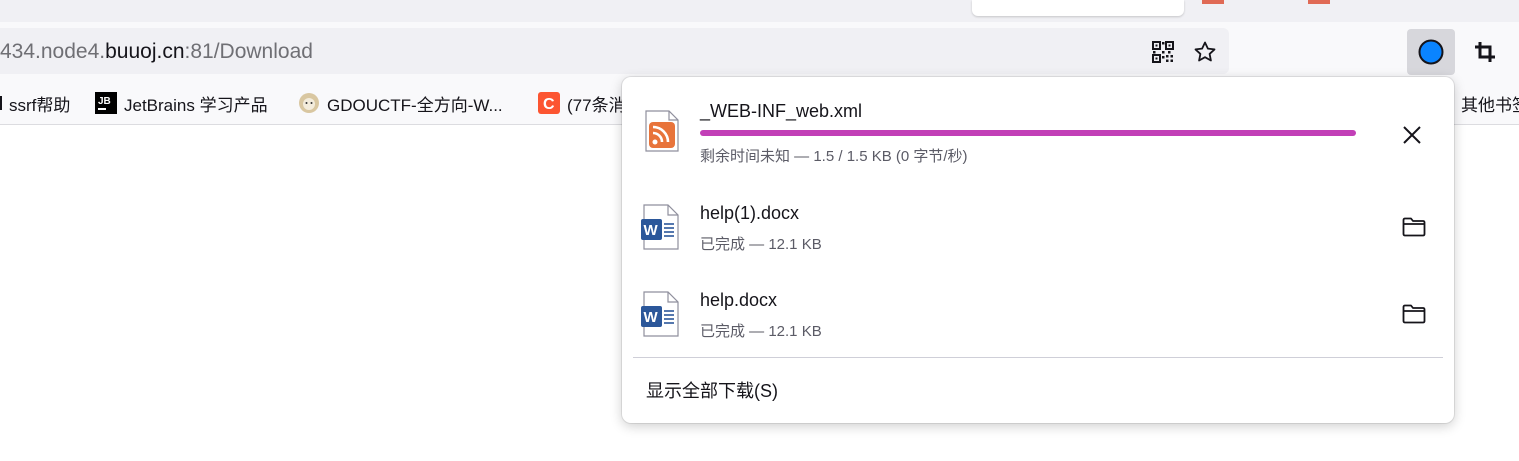 The height and width of the screenshot is (461, 1519). I want to click on bookmark-ssrf-help: ssrf帮助, so click(35, 103).